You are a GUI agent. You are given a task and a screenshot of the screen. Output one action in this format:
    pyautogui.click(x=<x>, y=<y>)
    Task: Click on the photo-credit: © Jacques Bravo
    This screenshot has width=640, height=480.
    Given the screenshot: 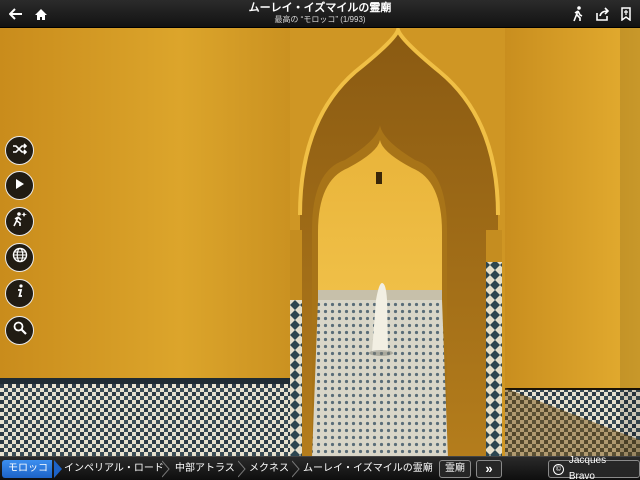 What is the action you would take?
    pyautogui.click(x=594, y=467)
    